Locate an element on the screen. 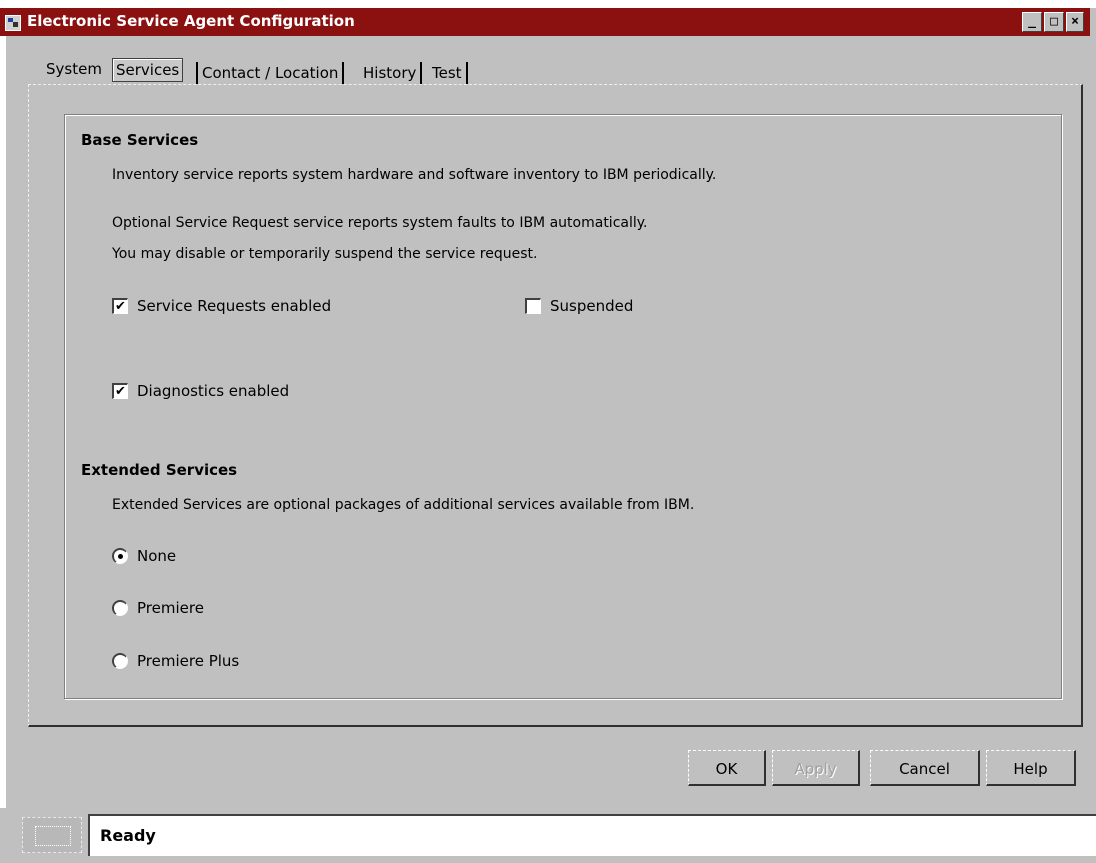  extended-services-heading: Extended Services is located at coordinates (159, 470).